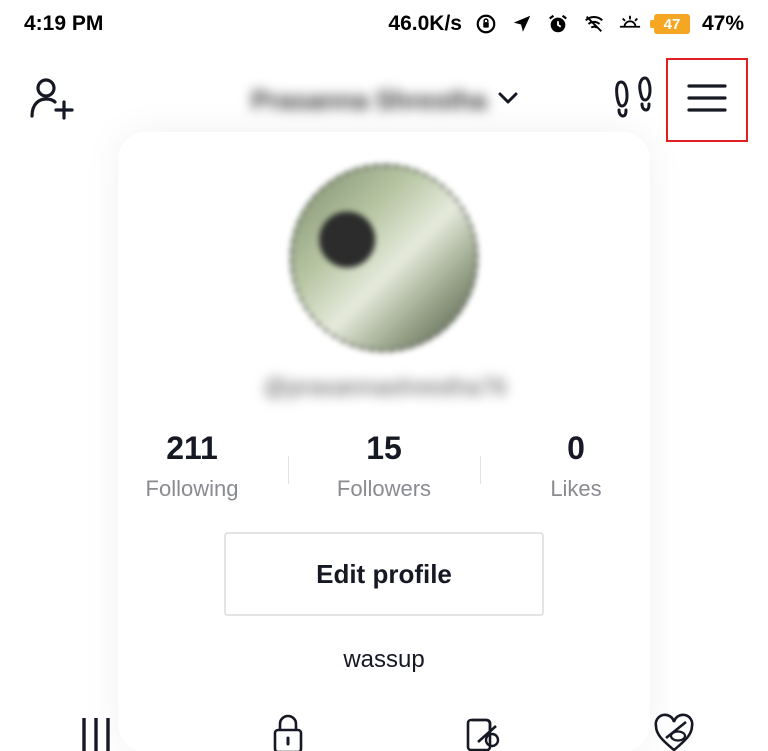 This screenshot has height=751, width=768. What do you see at coordinates (576, 448) in the screenshot?
I see `stat-value: 0` at bounding box center [576, 448].